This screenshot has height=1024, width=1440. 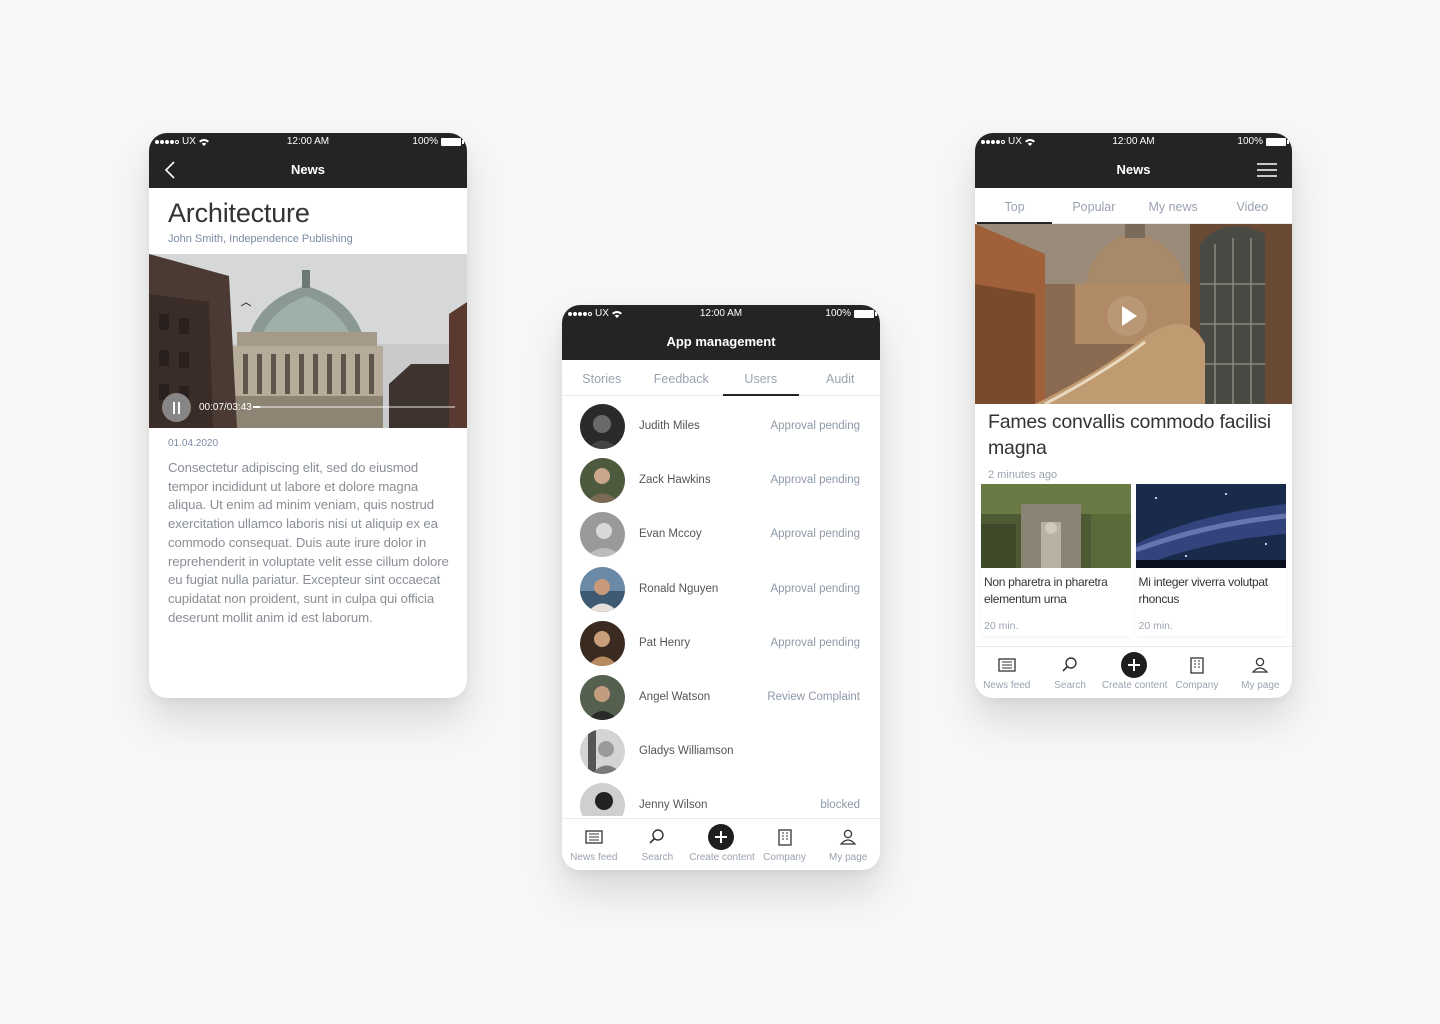 I want to click on tab-users: Users, so click(x=761, y=378).